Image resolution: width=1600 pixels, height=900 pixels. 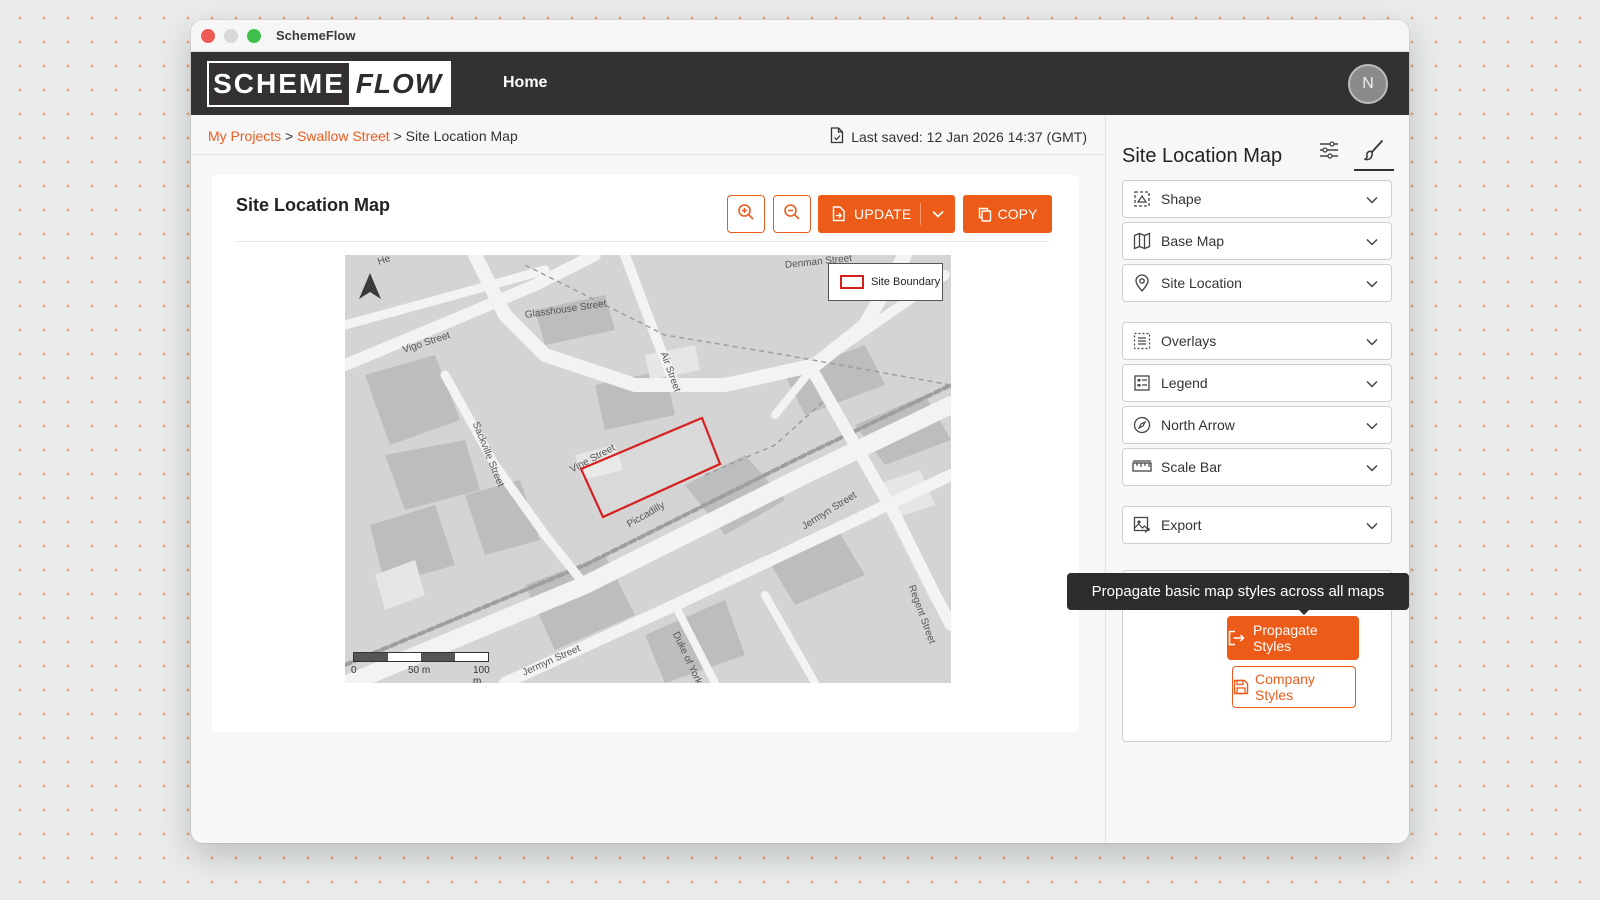 What do you see at coordinates (1257, 525) in the screenshot?
I see `accordion-export: Export` at bounding box center [1257, 525].